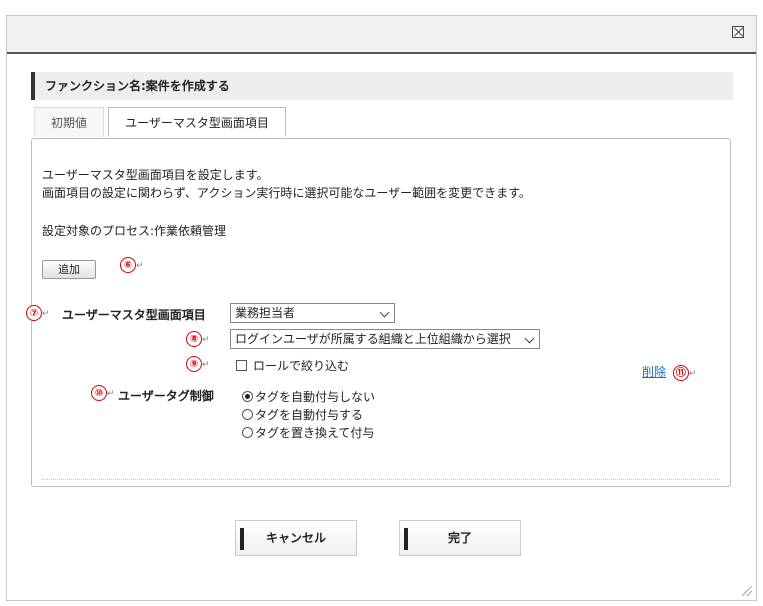 The width and height of the screenshot is (763, 606). I want to click on annotation-11-number: ⑪, so click(680, 373).